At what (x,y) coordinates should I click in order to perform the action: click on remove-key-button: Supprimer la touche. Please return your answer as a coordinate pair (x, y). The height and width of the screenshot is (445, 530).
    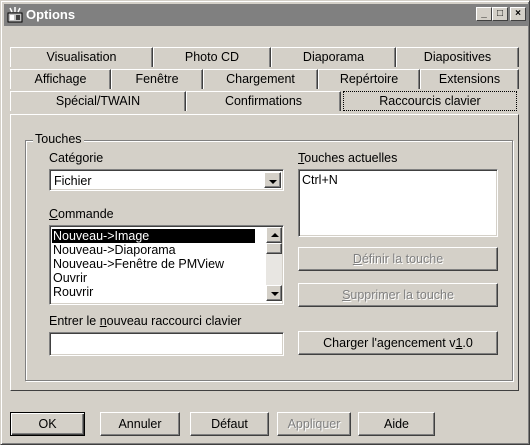
    Looking at the image, I should click on (398, 295).